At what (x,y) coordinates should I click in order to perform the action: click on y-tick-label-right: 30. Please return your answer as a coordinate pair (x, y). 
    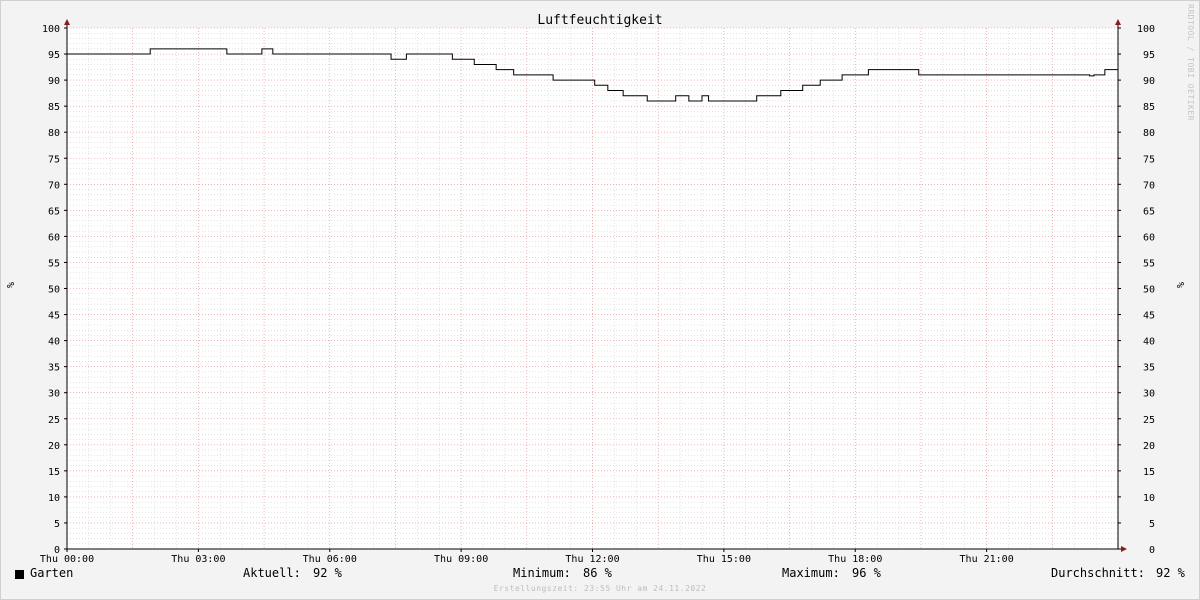
    Looking at the image, I should click on (1149, 394).